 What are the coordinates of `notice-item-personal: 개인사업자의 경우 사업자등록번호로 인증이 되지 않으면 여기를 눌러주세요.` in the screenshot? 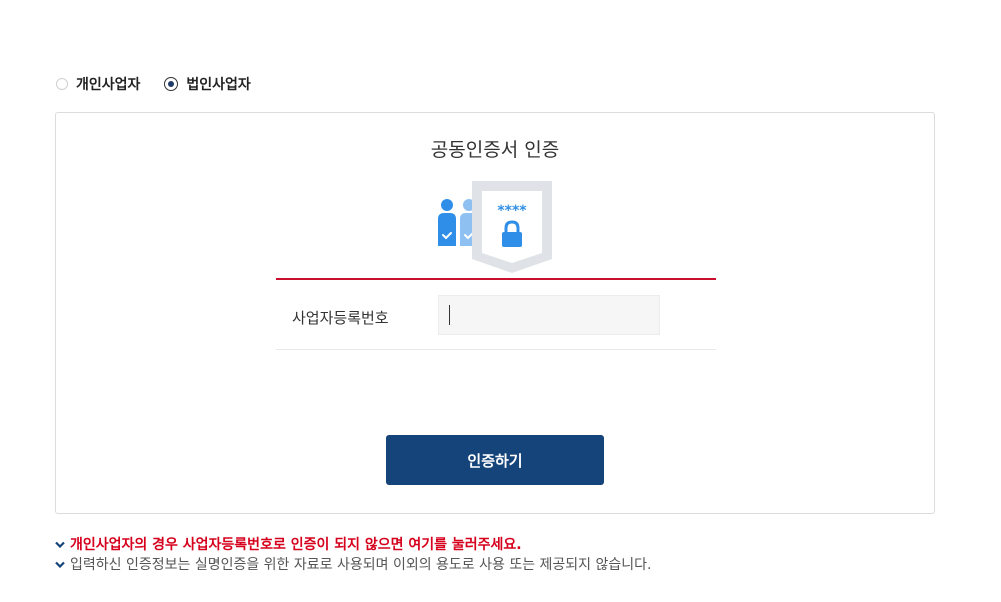 It's located at (505, 544).